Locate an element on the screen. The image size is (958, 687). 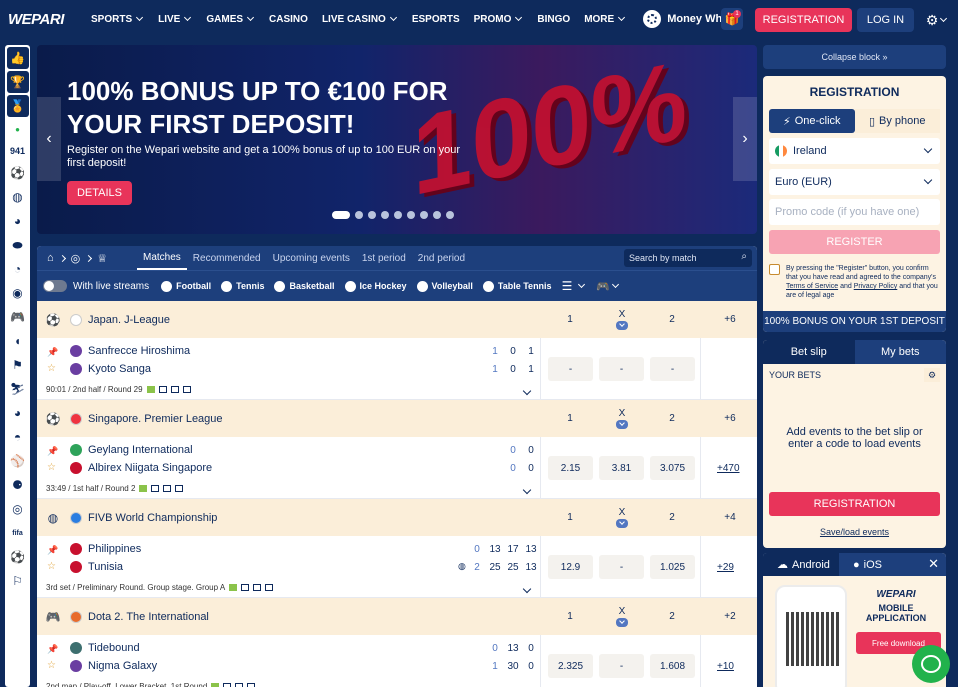
nav-item-sports: SPORTS is located at coordinates (117, 19).